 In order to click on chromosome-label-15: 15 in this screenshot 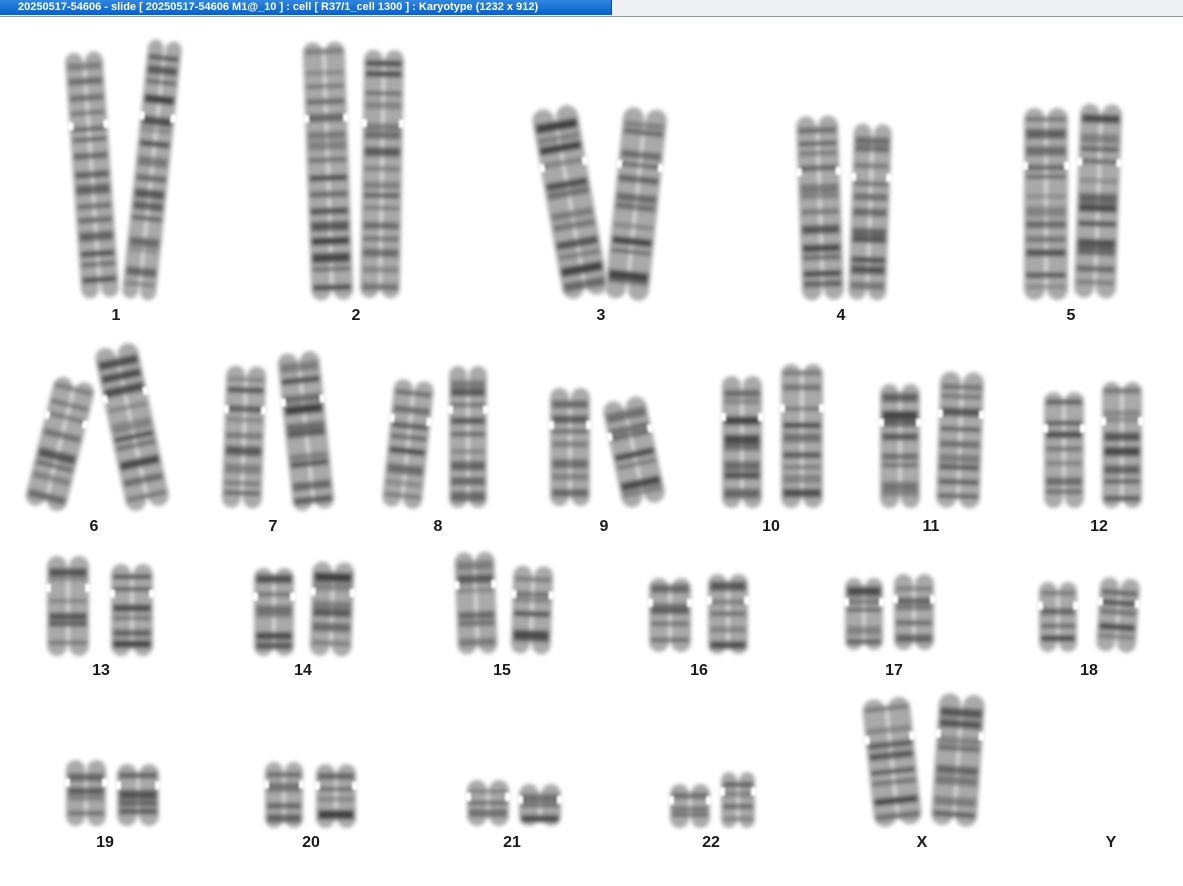, I will do `click(502, 670)`.